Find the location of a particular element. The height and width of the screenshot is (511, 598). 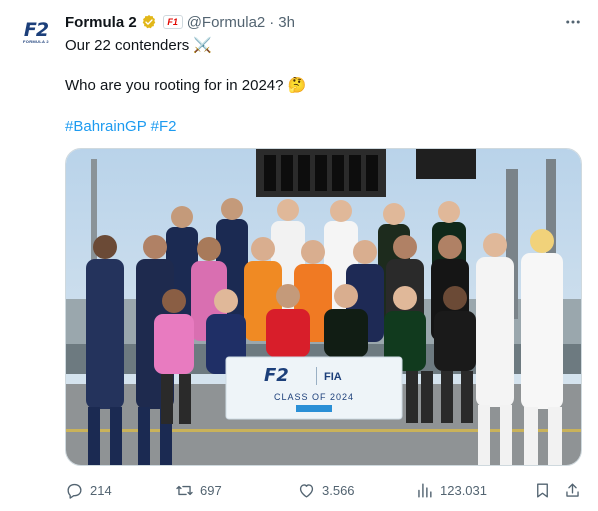

verified-badge-icon is located at coordinates (148, 22).